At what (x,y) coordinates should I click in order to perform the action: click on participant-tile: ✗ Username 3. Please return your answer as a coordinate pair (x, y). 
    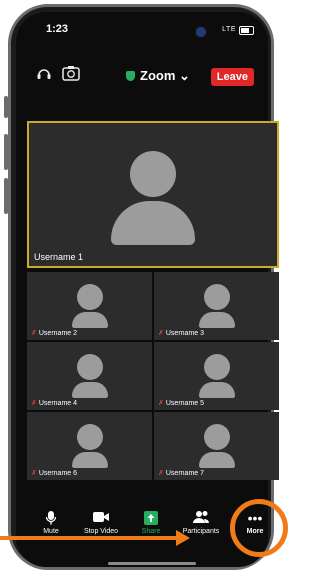
    Looking at the image, I should click on (216, 306).